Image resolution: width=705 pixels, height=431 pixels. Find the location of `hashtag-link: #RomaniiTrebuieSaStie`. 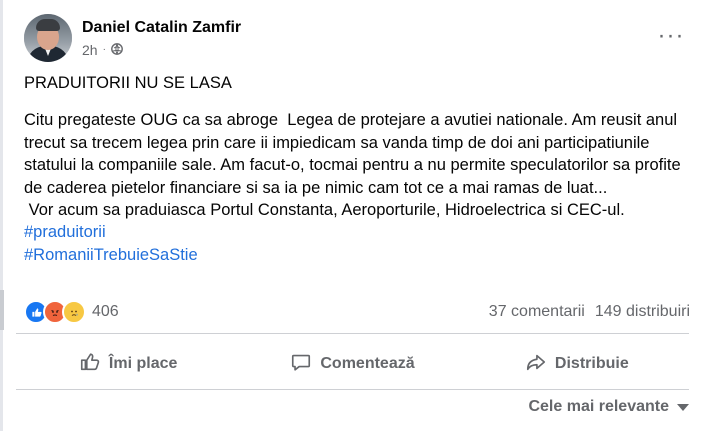

hashtag-link: #RomaniiTrebuieSaStie is located at coordinates (360, 255).